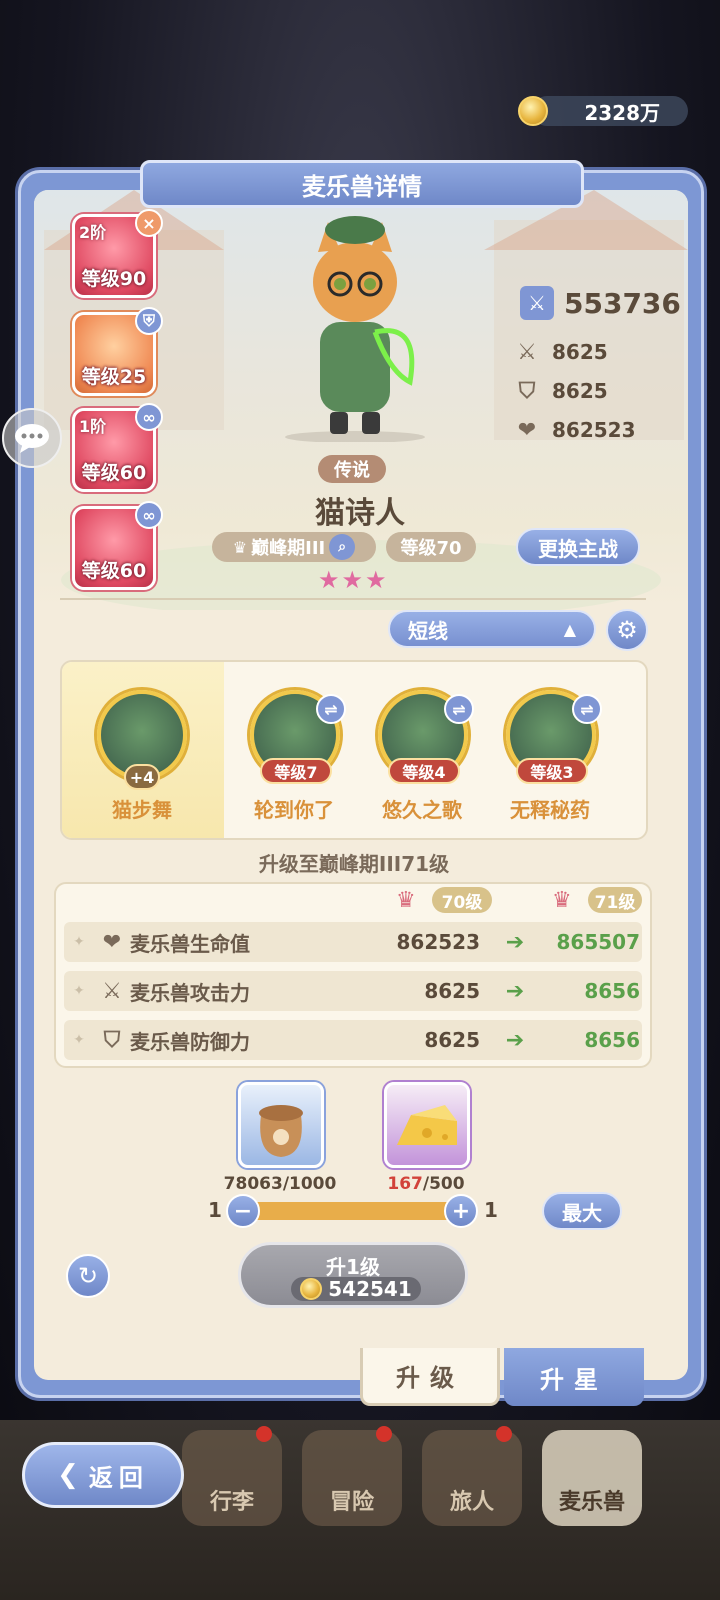  Describe the element at coordinates (294, 810) in the screenshot. I see `skill-1-name: 轮到你了` at that location.